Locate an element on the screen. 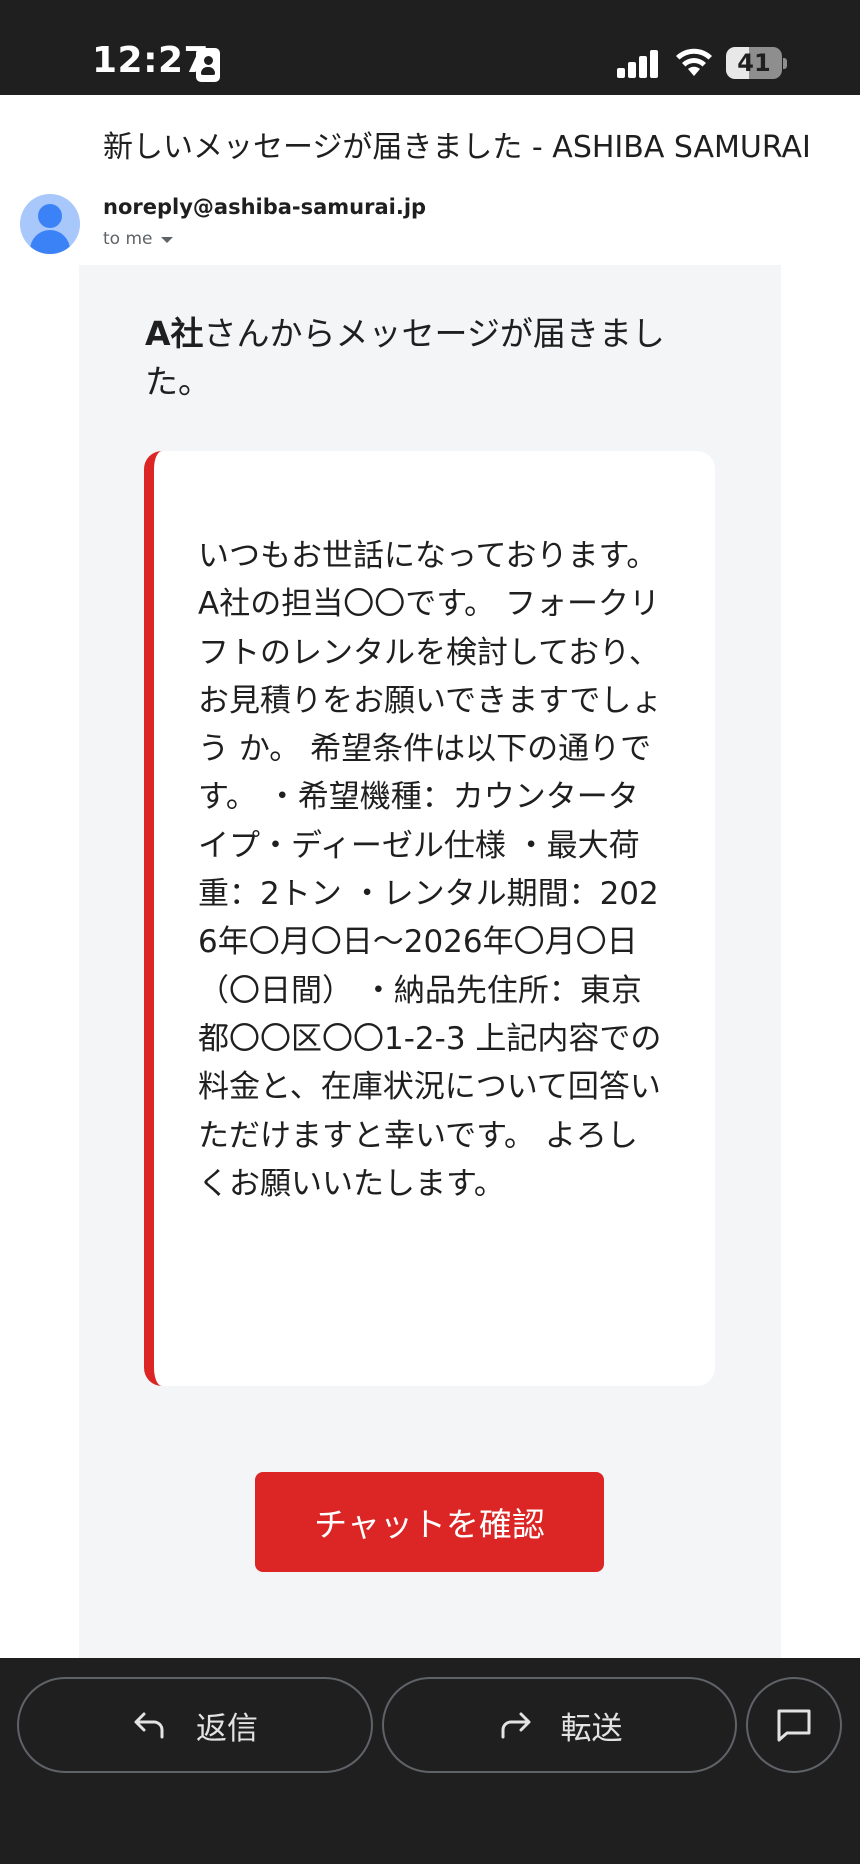 The image size is (860, 1864). intro-heading: A社さんからメッセージが届きました。 is located at coordinates (425, 358).